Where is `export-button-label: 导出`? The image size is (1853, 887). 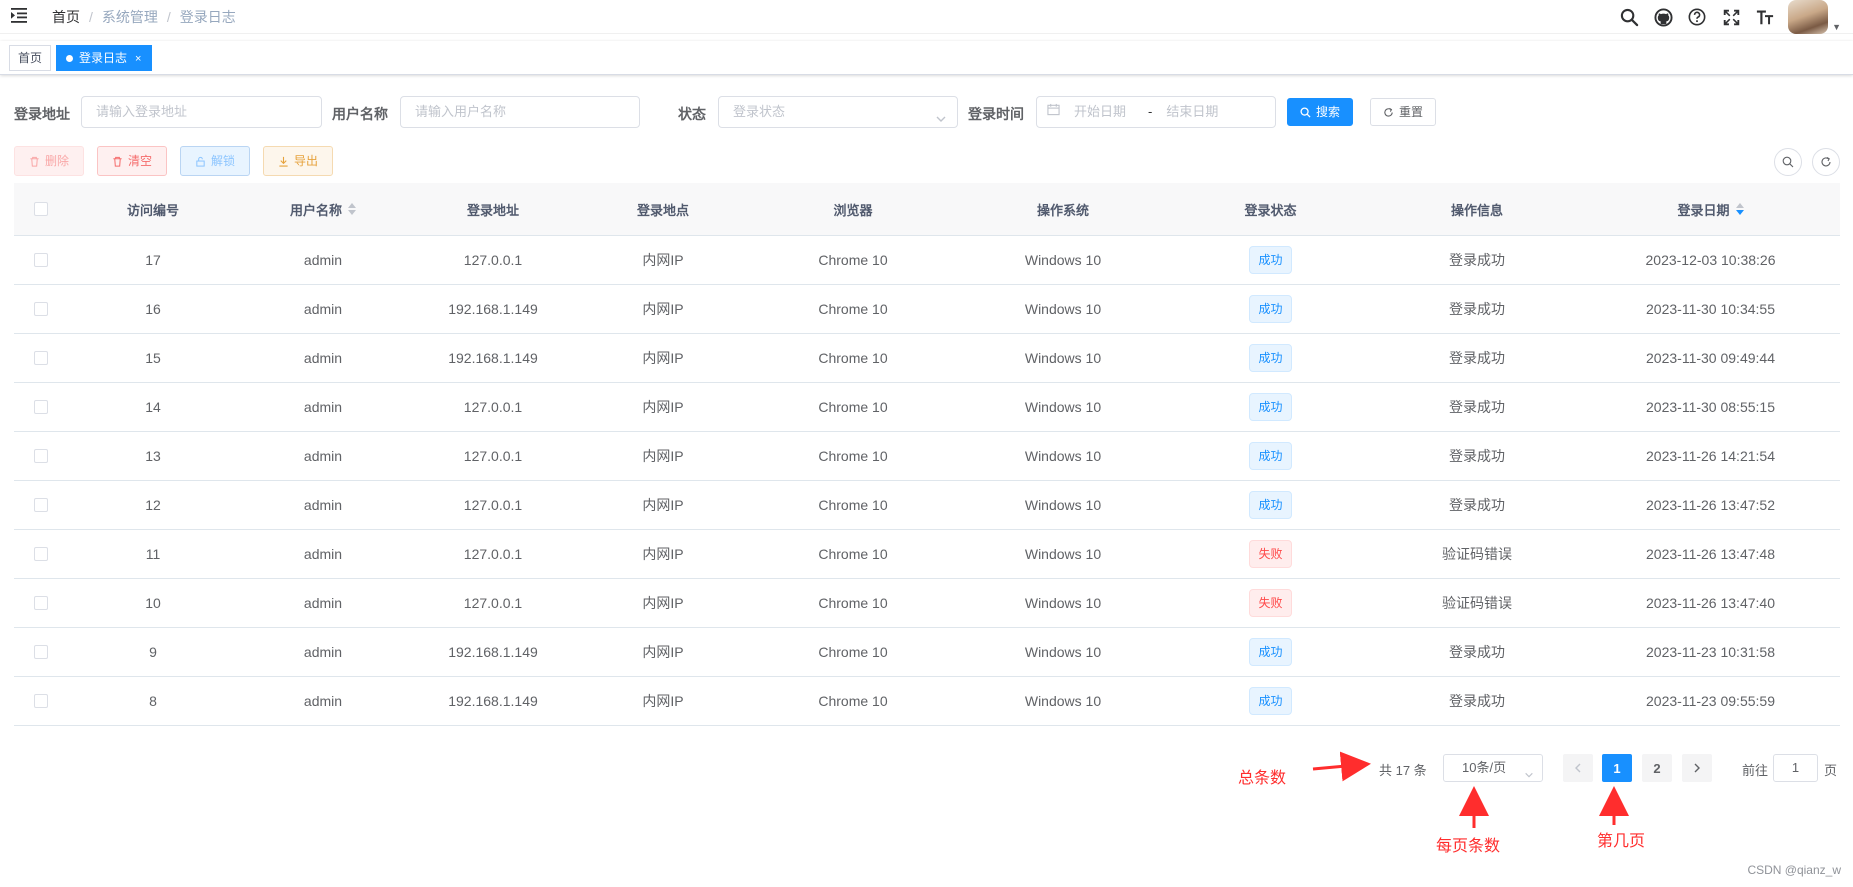
export-button-label: 导出 is located at coordinates (306, 161).